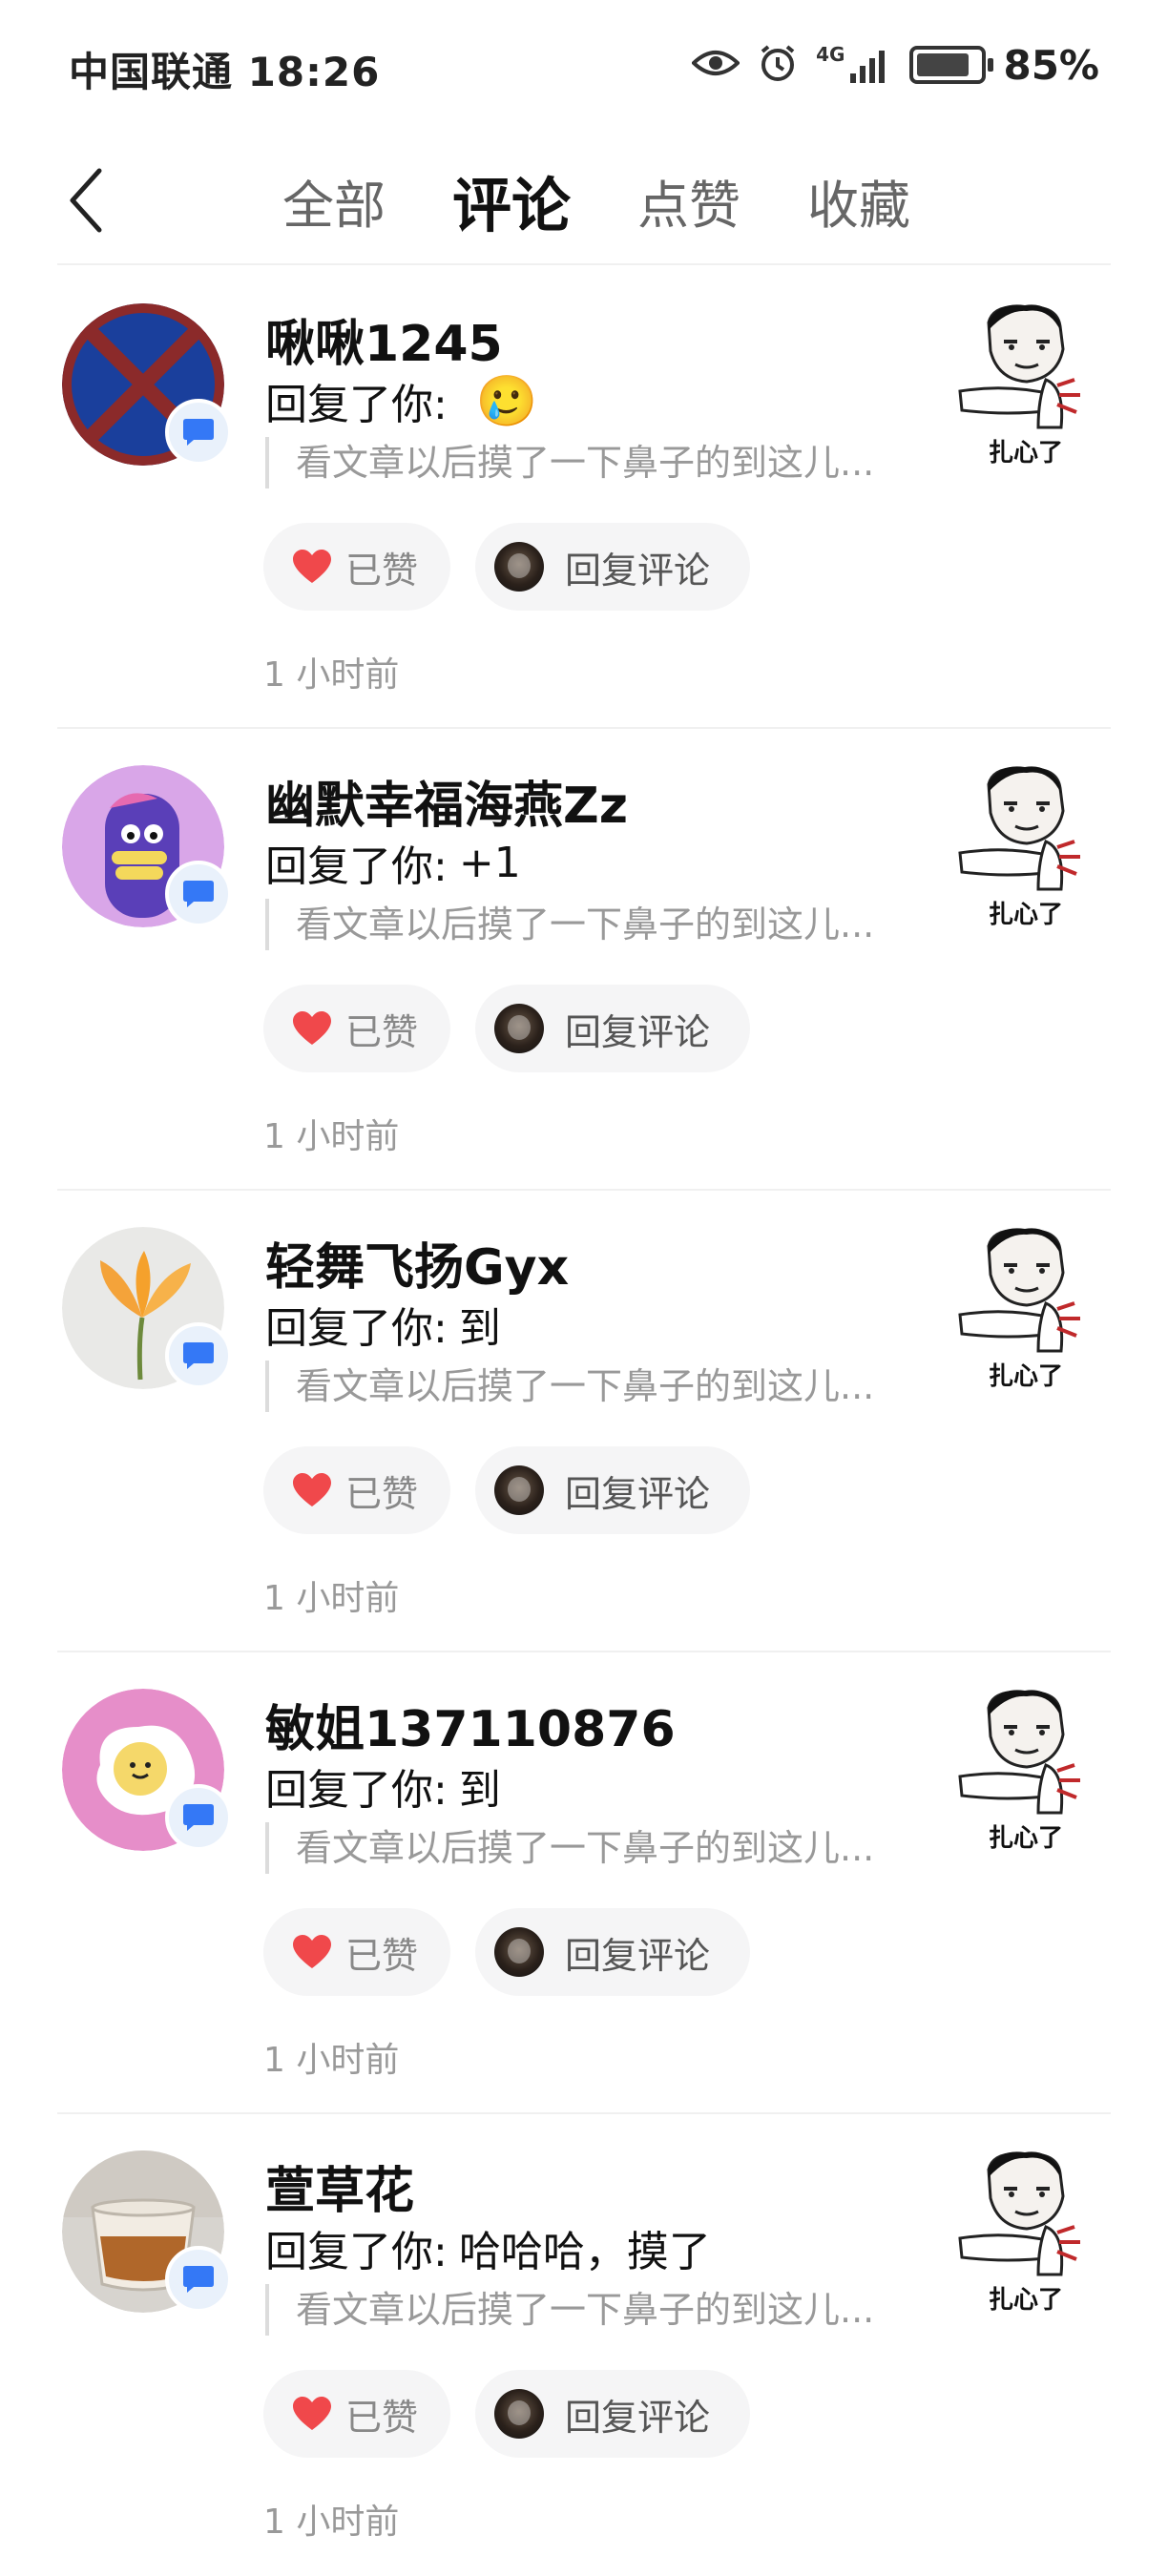 This screenshot has height=2576, width=1168. Describe the element at coordinates (688, 201) in the screenshot. I see `tab-likes: 点赞` at that location.